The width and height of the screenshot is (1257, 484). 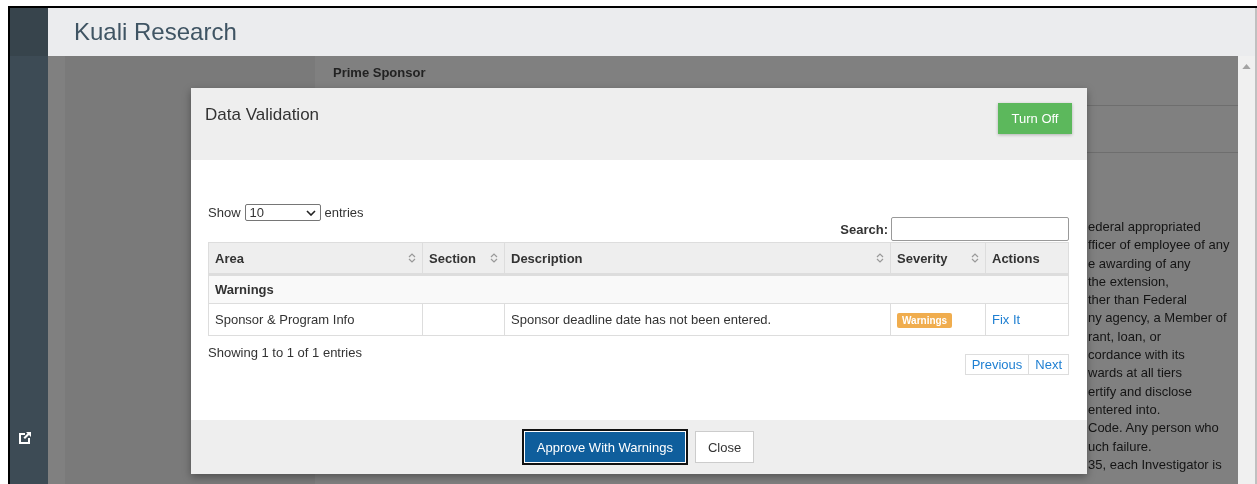 I want to click on search-field, so click(x=980, y=229).